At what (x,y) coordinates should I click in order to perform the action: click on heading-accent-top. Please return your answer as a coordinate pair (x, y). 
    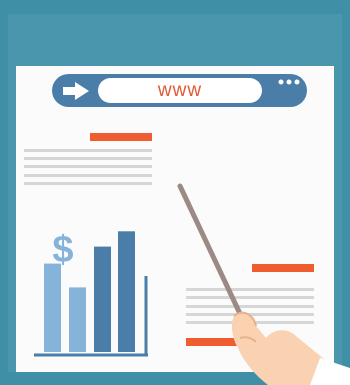
    Looking at the image, I should click on (121, 137).